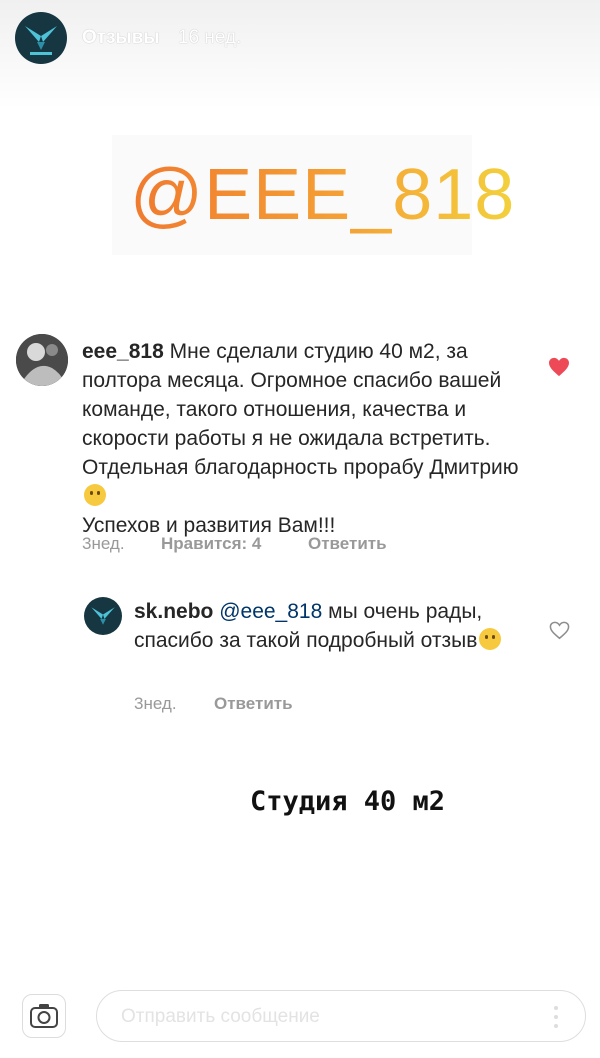 The height and width of the screenshot is (1058, 600). Describe the element at coordinates (121, 37) in the screenshot. I see `story-title: Отзывы` at that location.